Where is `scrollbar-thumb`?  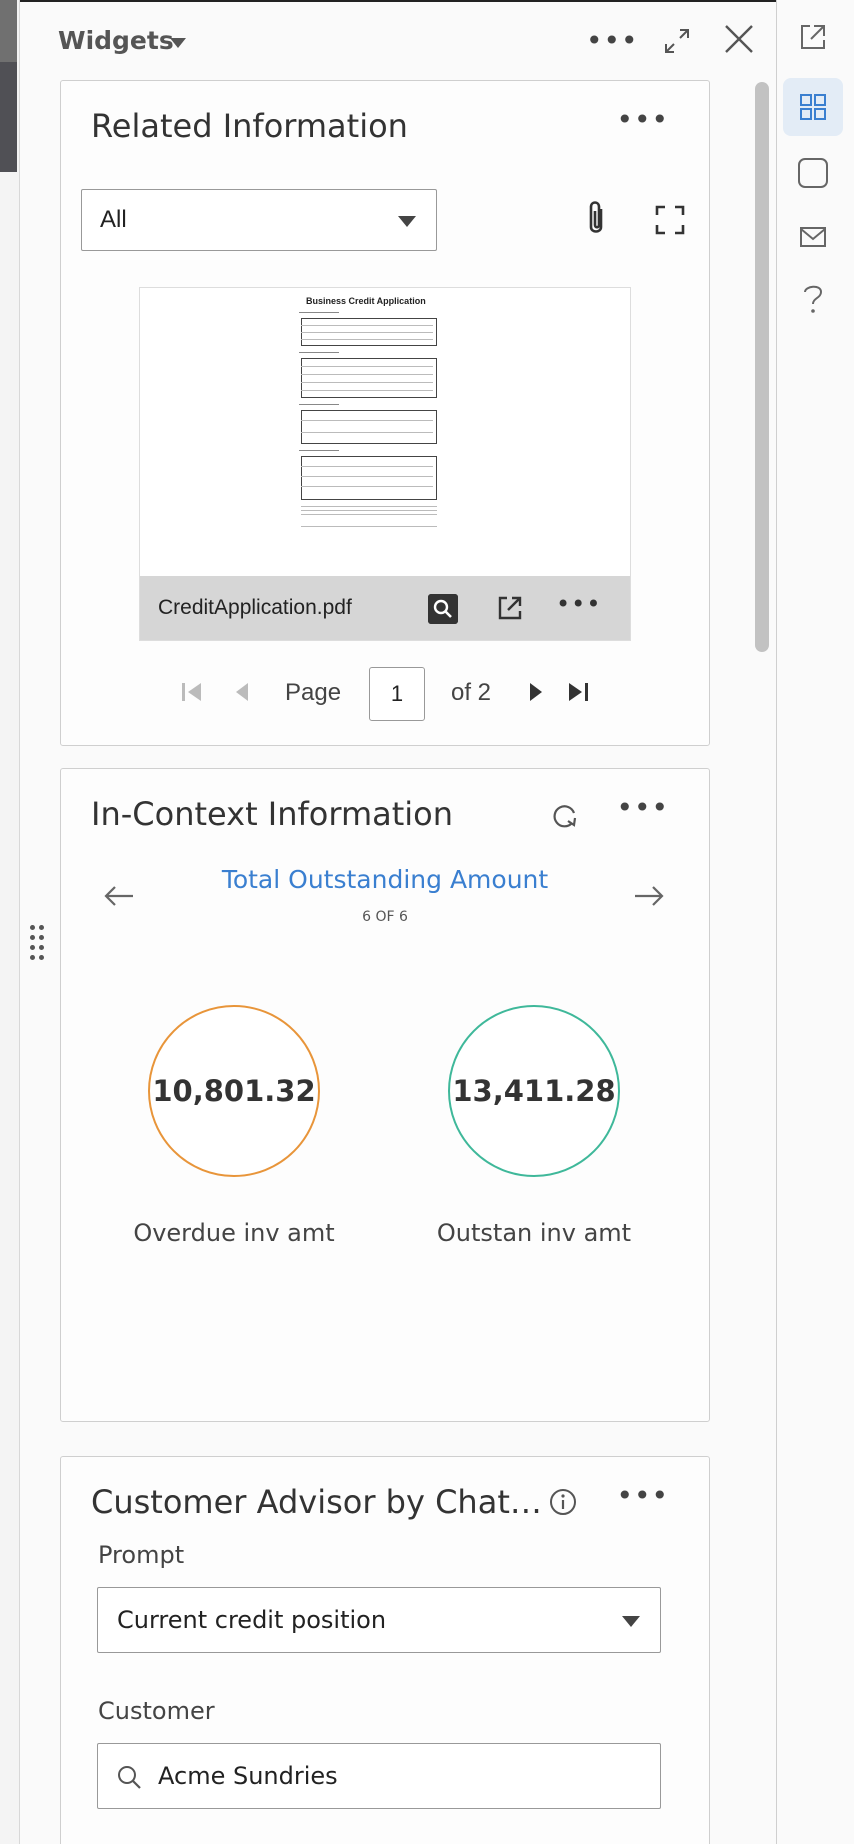 scrollbar-thumb is located at coordinates (762, 367).